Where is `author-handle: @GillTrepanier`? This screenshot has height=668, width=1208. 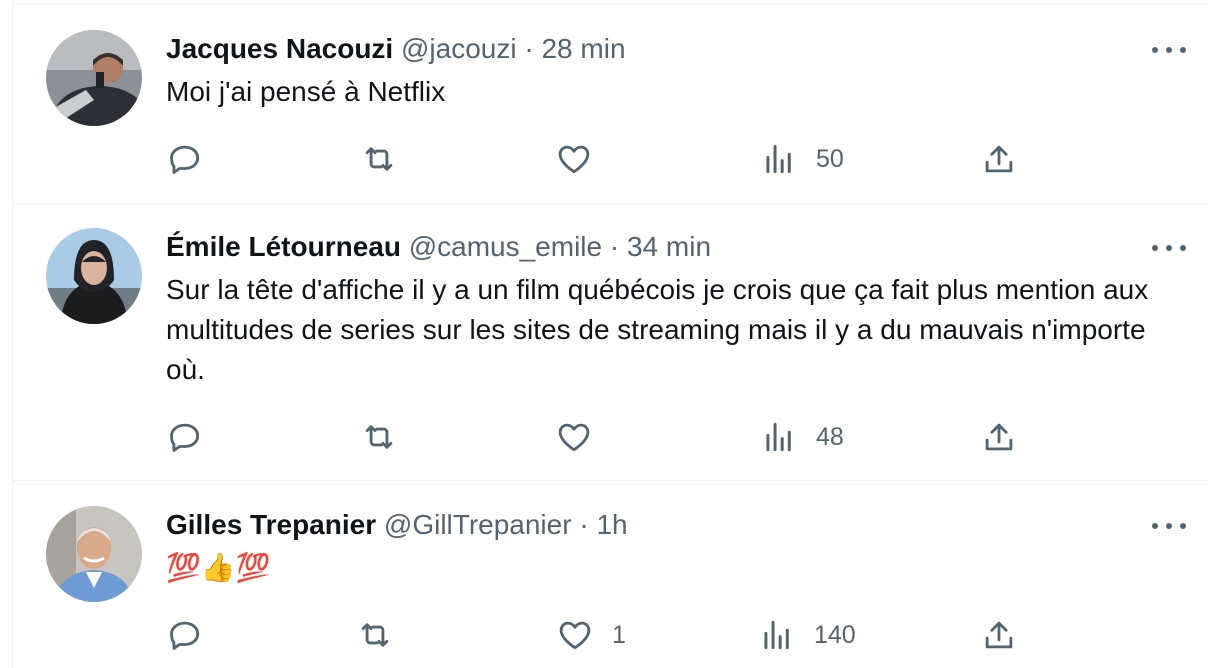 author-handle: @GillTrepanier is located at coordinates (478, 524).